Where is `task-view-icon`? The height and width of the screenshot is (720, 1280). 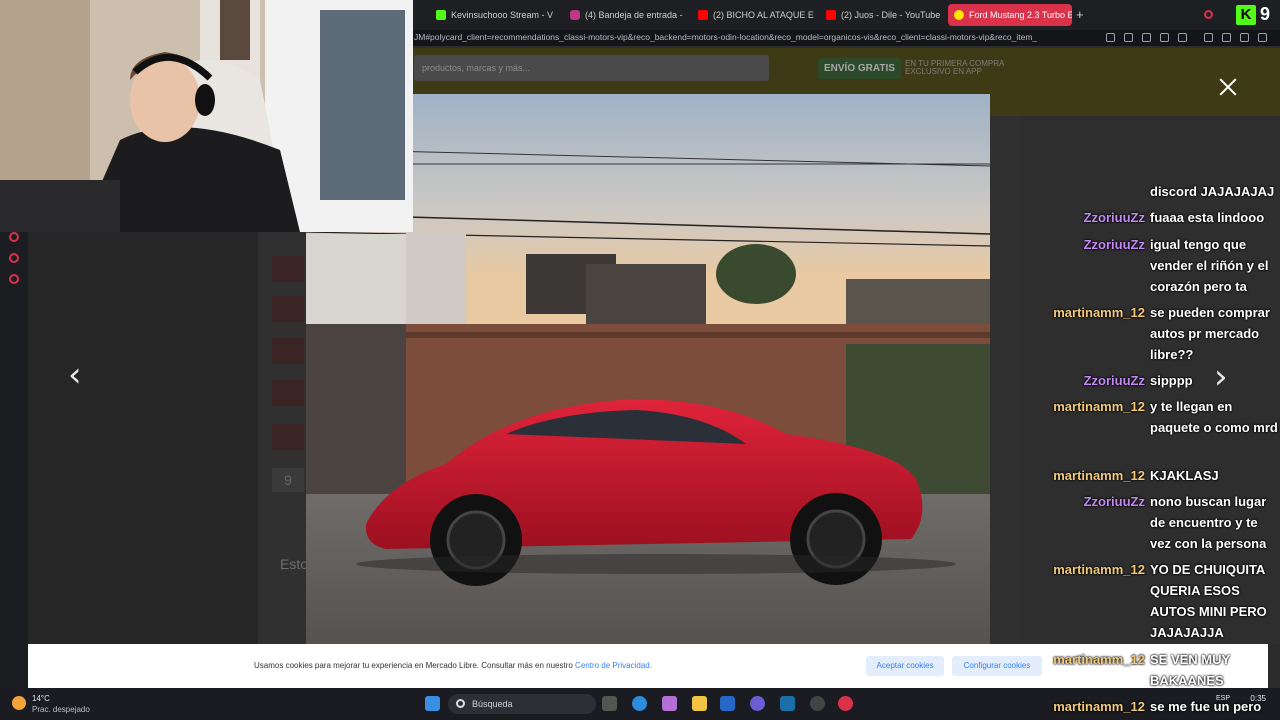
task-view-icon is located at coordinates (609, 703).